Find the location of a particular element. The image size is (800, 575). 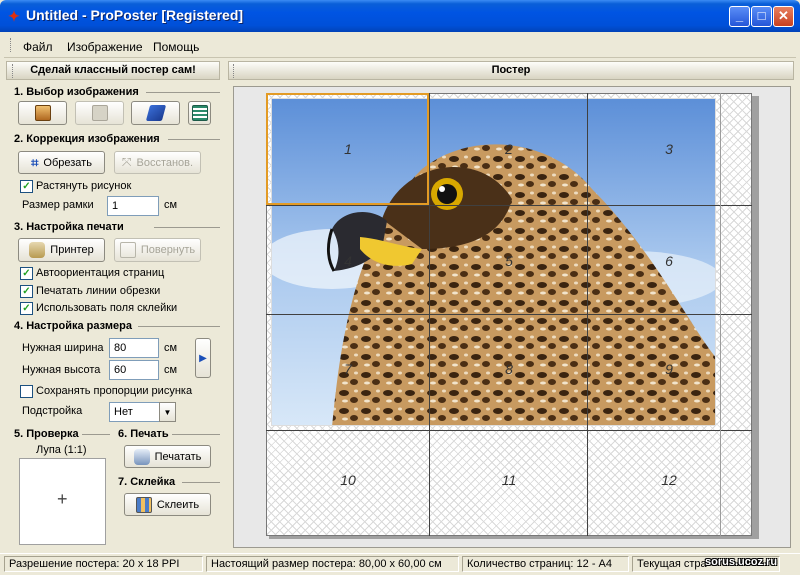

section-select-image: 1. Выбор изображения is located at coordinates (76, 92).